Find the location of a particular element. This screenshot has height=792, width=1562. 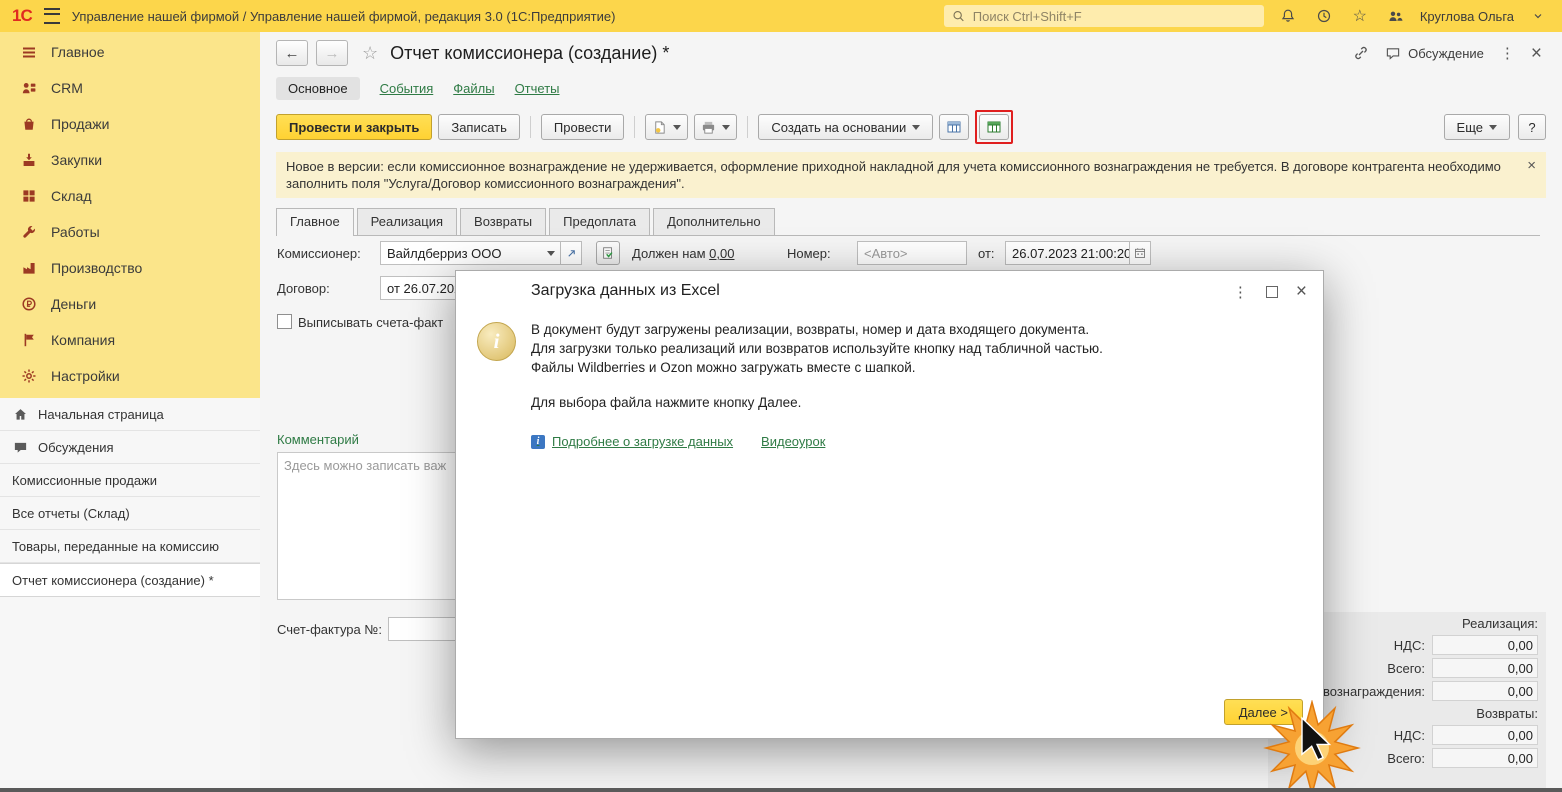

page-title: Отчет комиссионера (создание) * is located at coordinates (530, 52).